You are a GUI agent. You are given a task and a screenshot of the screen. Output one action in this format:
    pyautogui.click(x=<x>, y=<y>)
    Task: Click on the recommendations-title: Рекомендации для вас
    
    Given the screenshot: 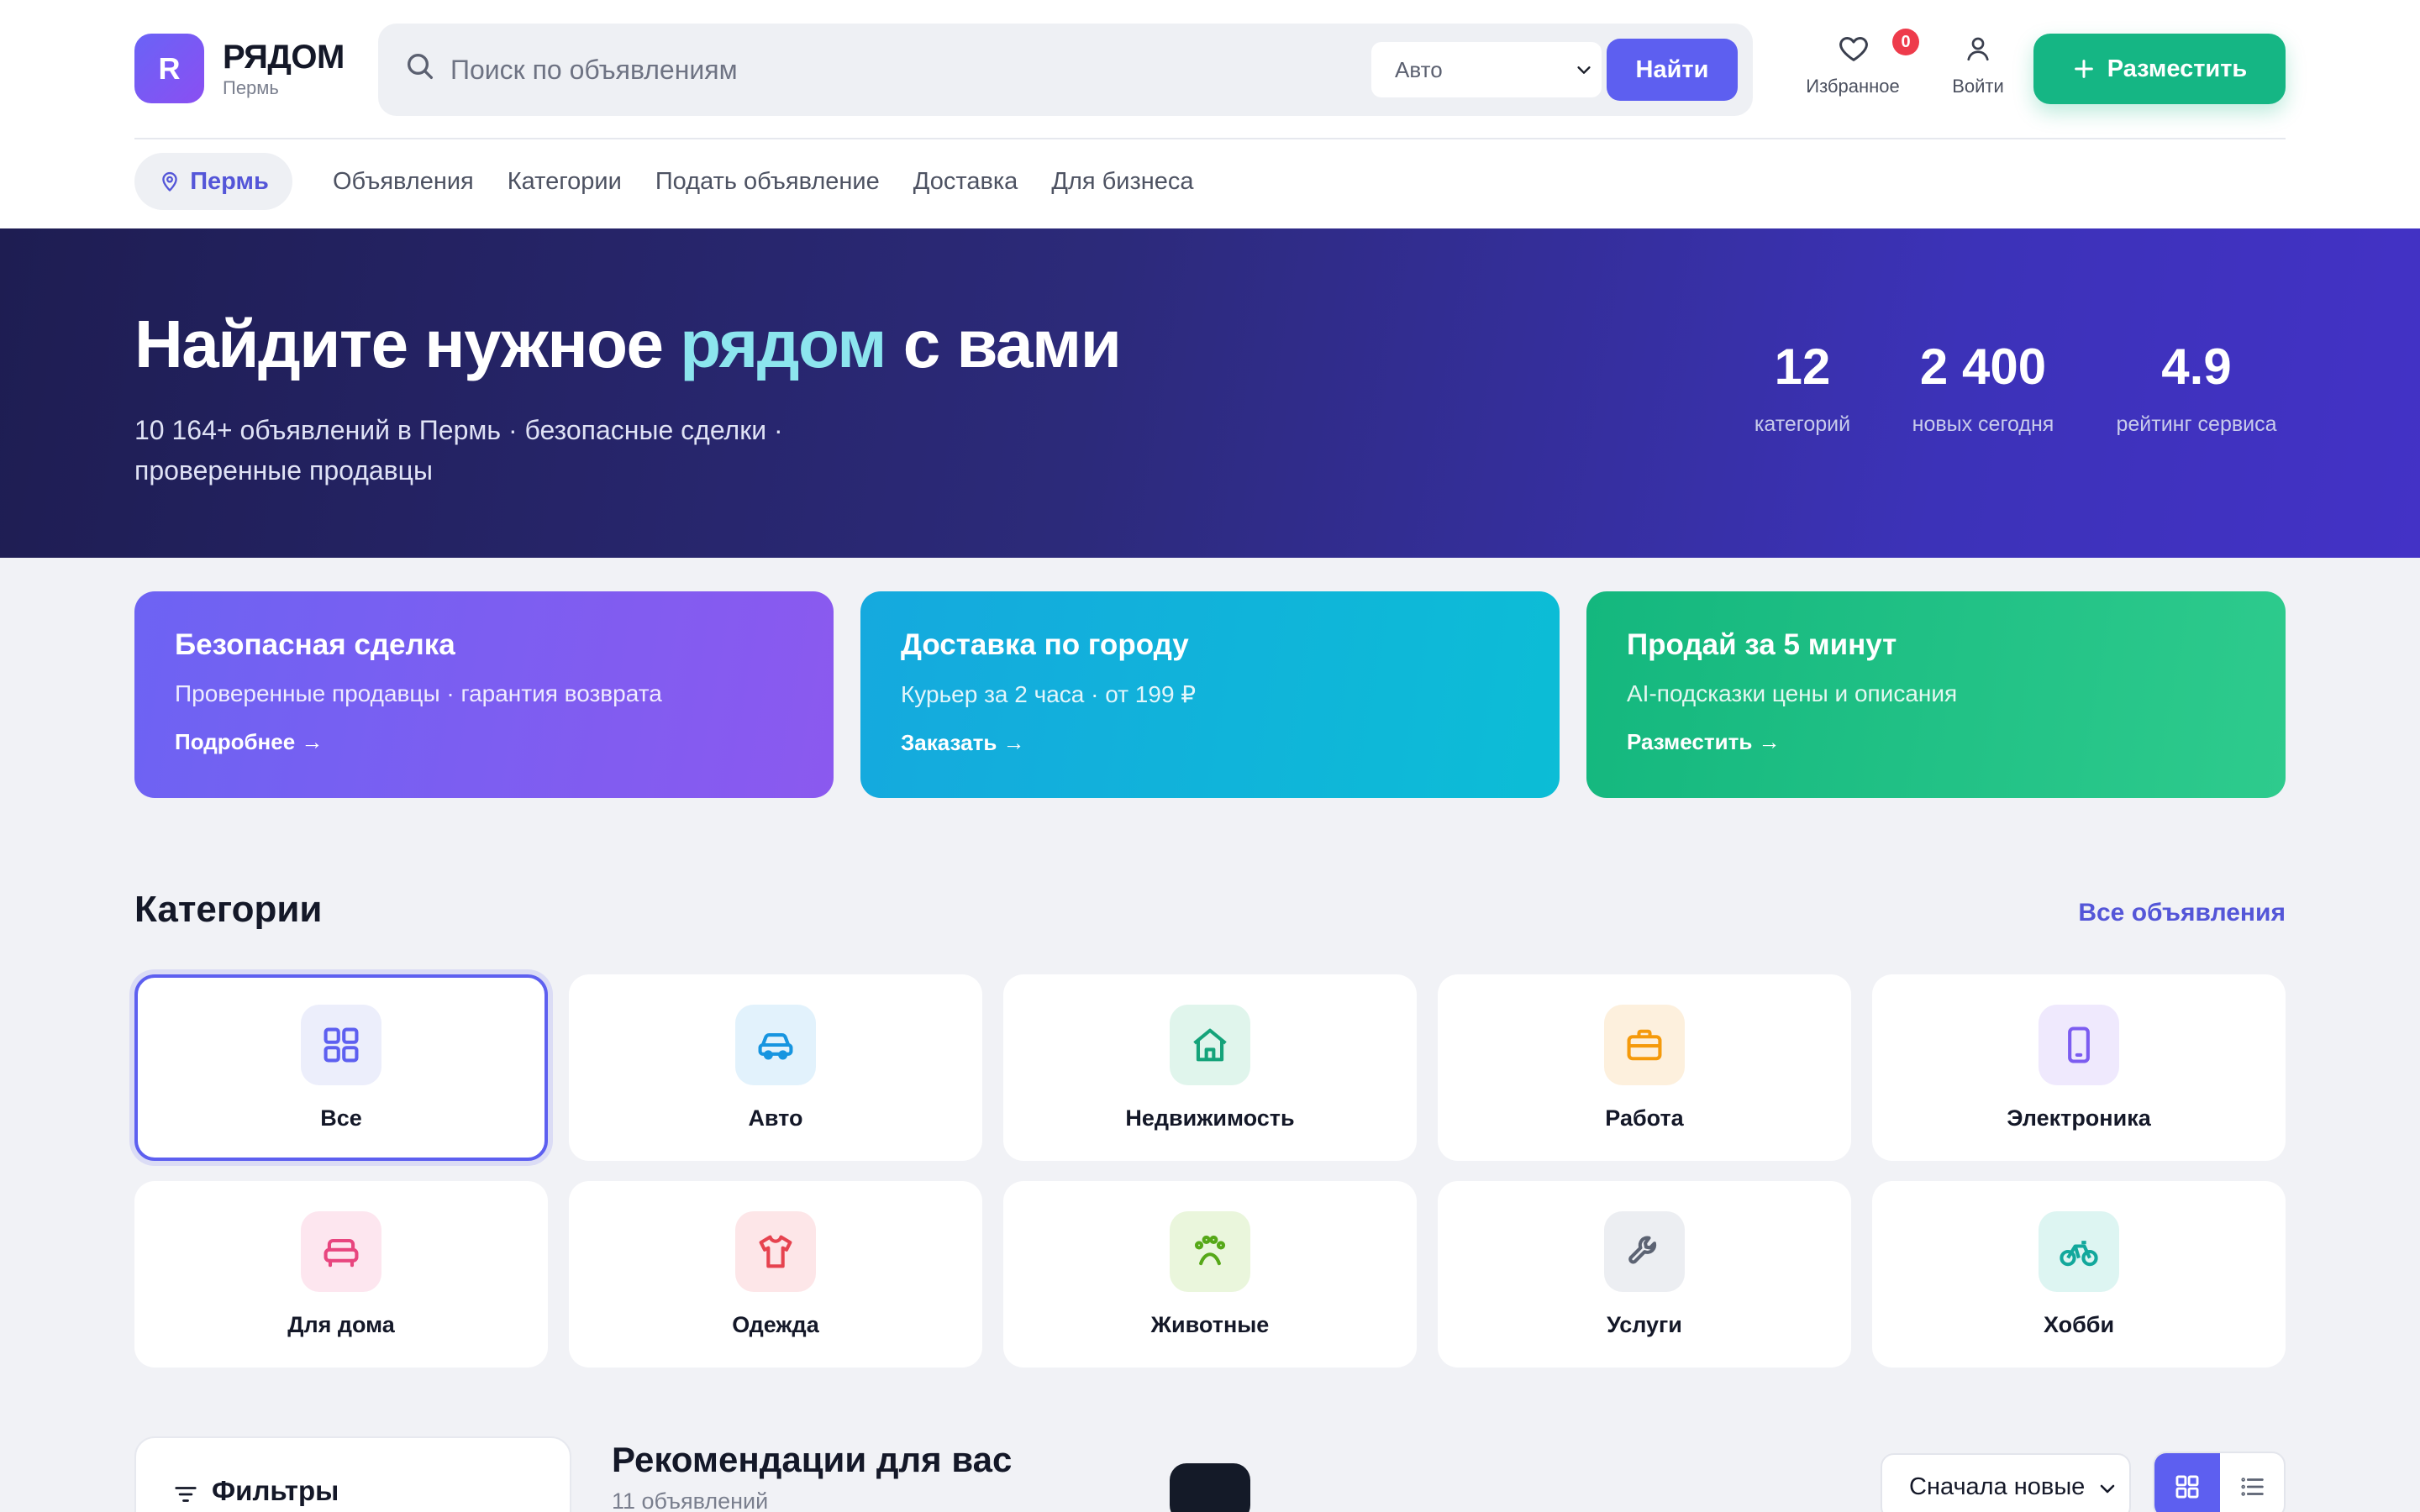 What is the action you would take?
    pyautogui.click(x=812, y=1459)
    